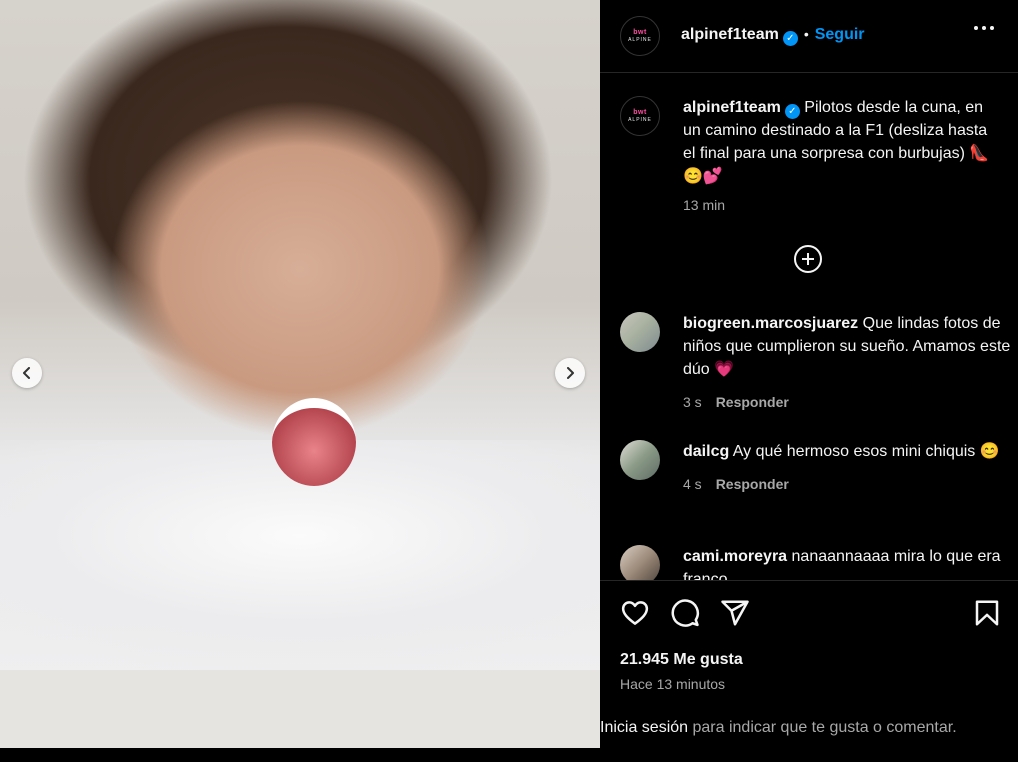  I want to click on author-username: alpinef1team, so click(730, 34).